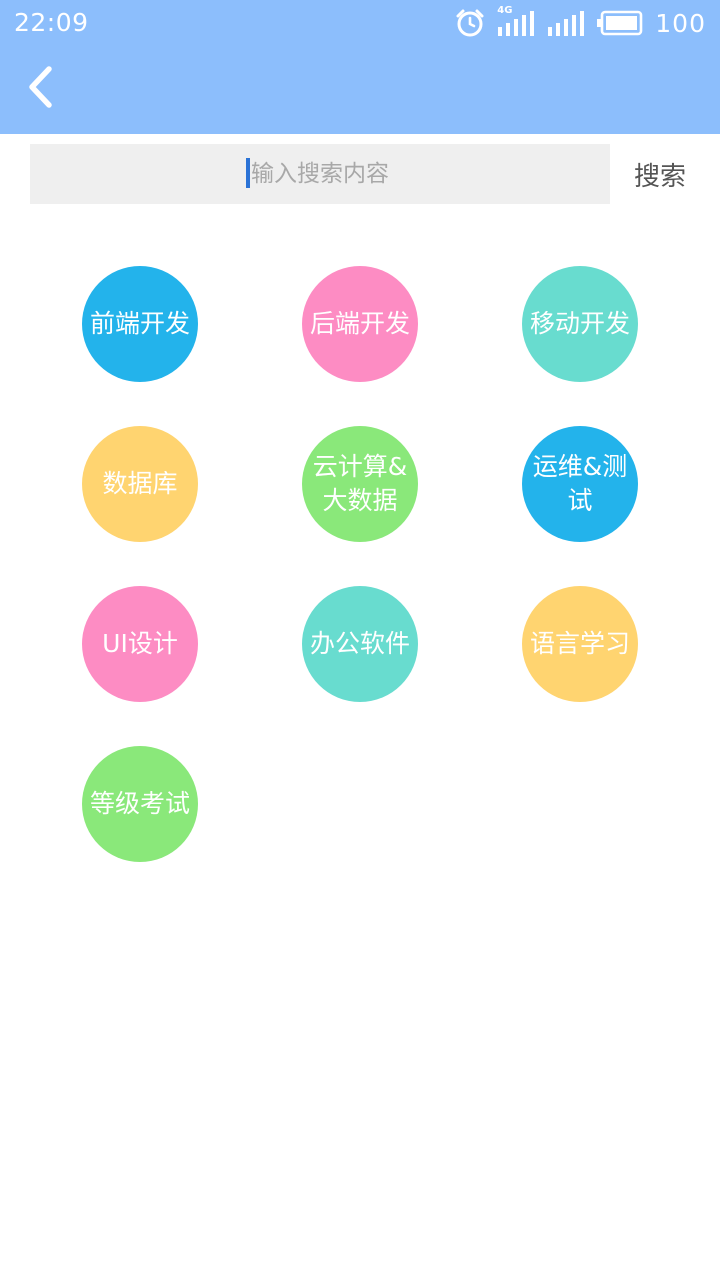 The width and height of the screenshot is (720, 1280). What do you see at coordinates (680, 23) in the screenshot?
I see `battery-level: 100` at bounding box center [680, 23].